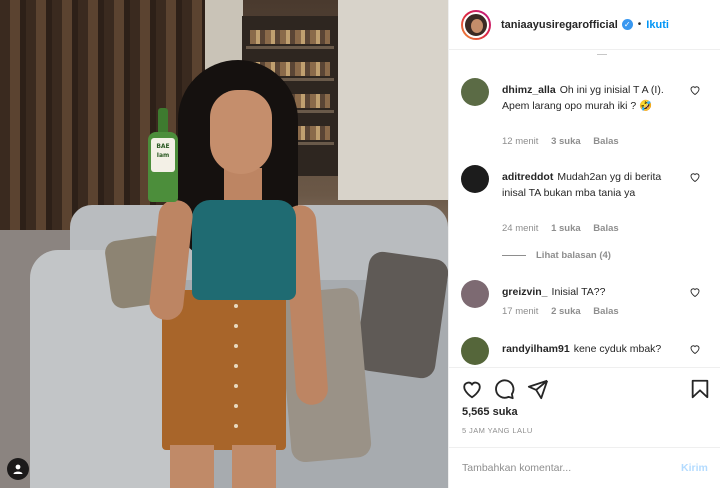 This screenshot has width=720, height=488. I want to click on soju-bottle: BAE Iam, so click(163, 155).